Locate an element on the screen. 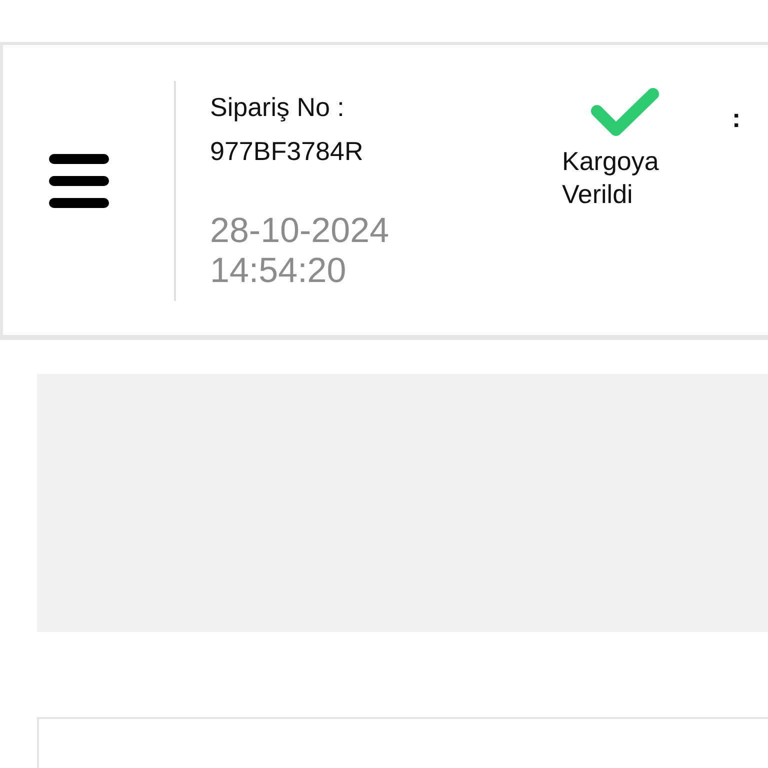 This screenshot has height=768, width=768. check-icon is located at coordinates (625, 113).